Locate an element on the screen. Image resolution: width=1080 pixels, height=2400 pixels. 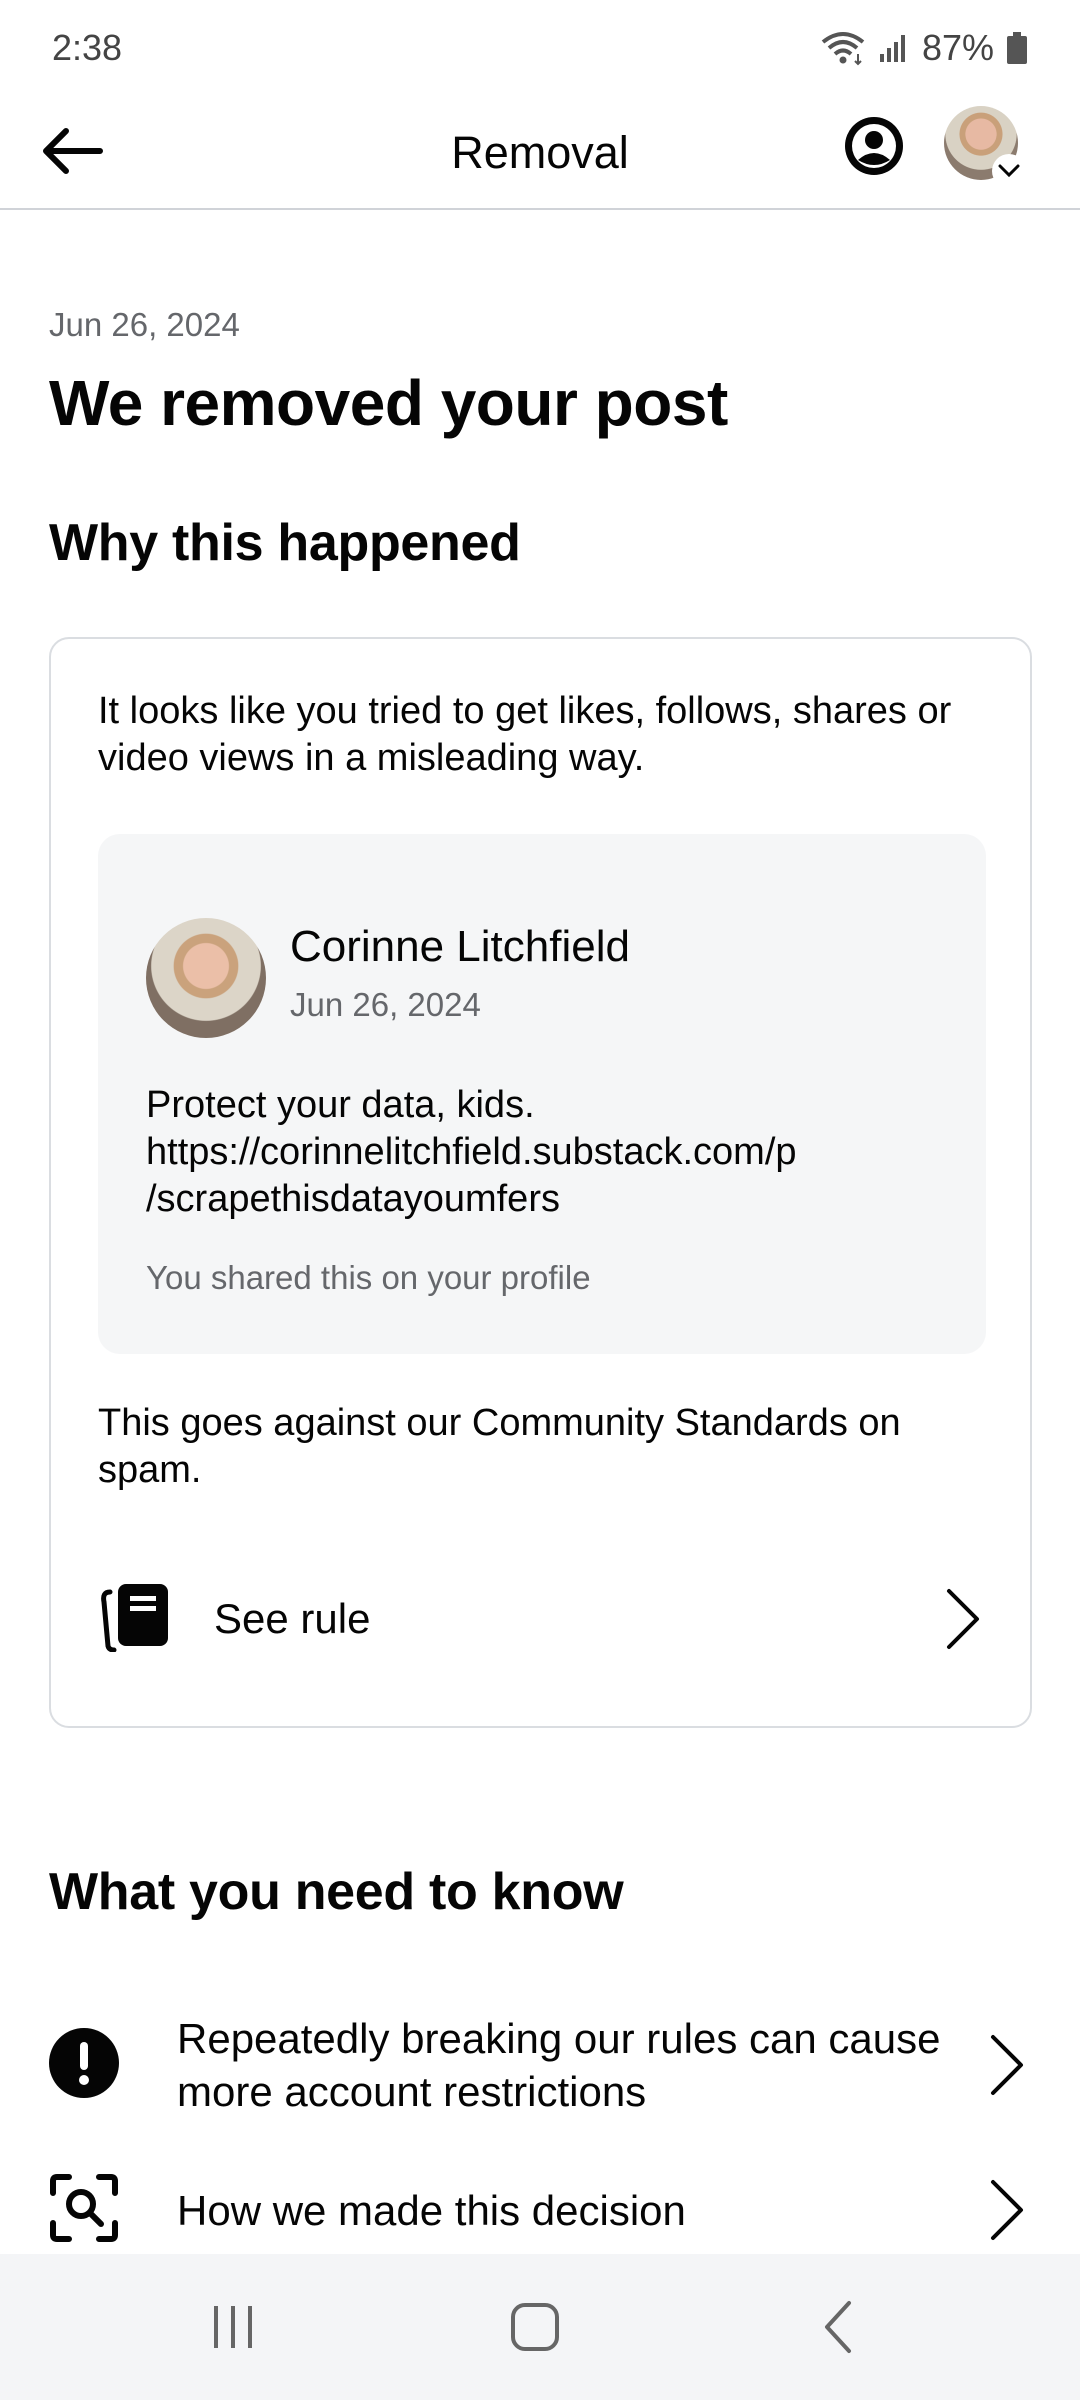
decision-item: How we made this decision is located at coordinates (540, 2210).